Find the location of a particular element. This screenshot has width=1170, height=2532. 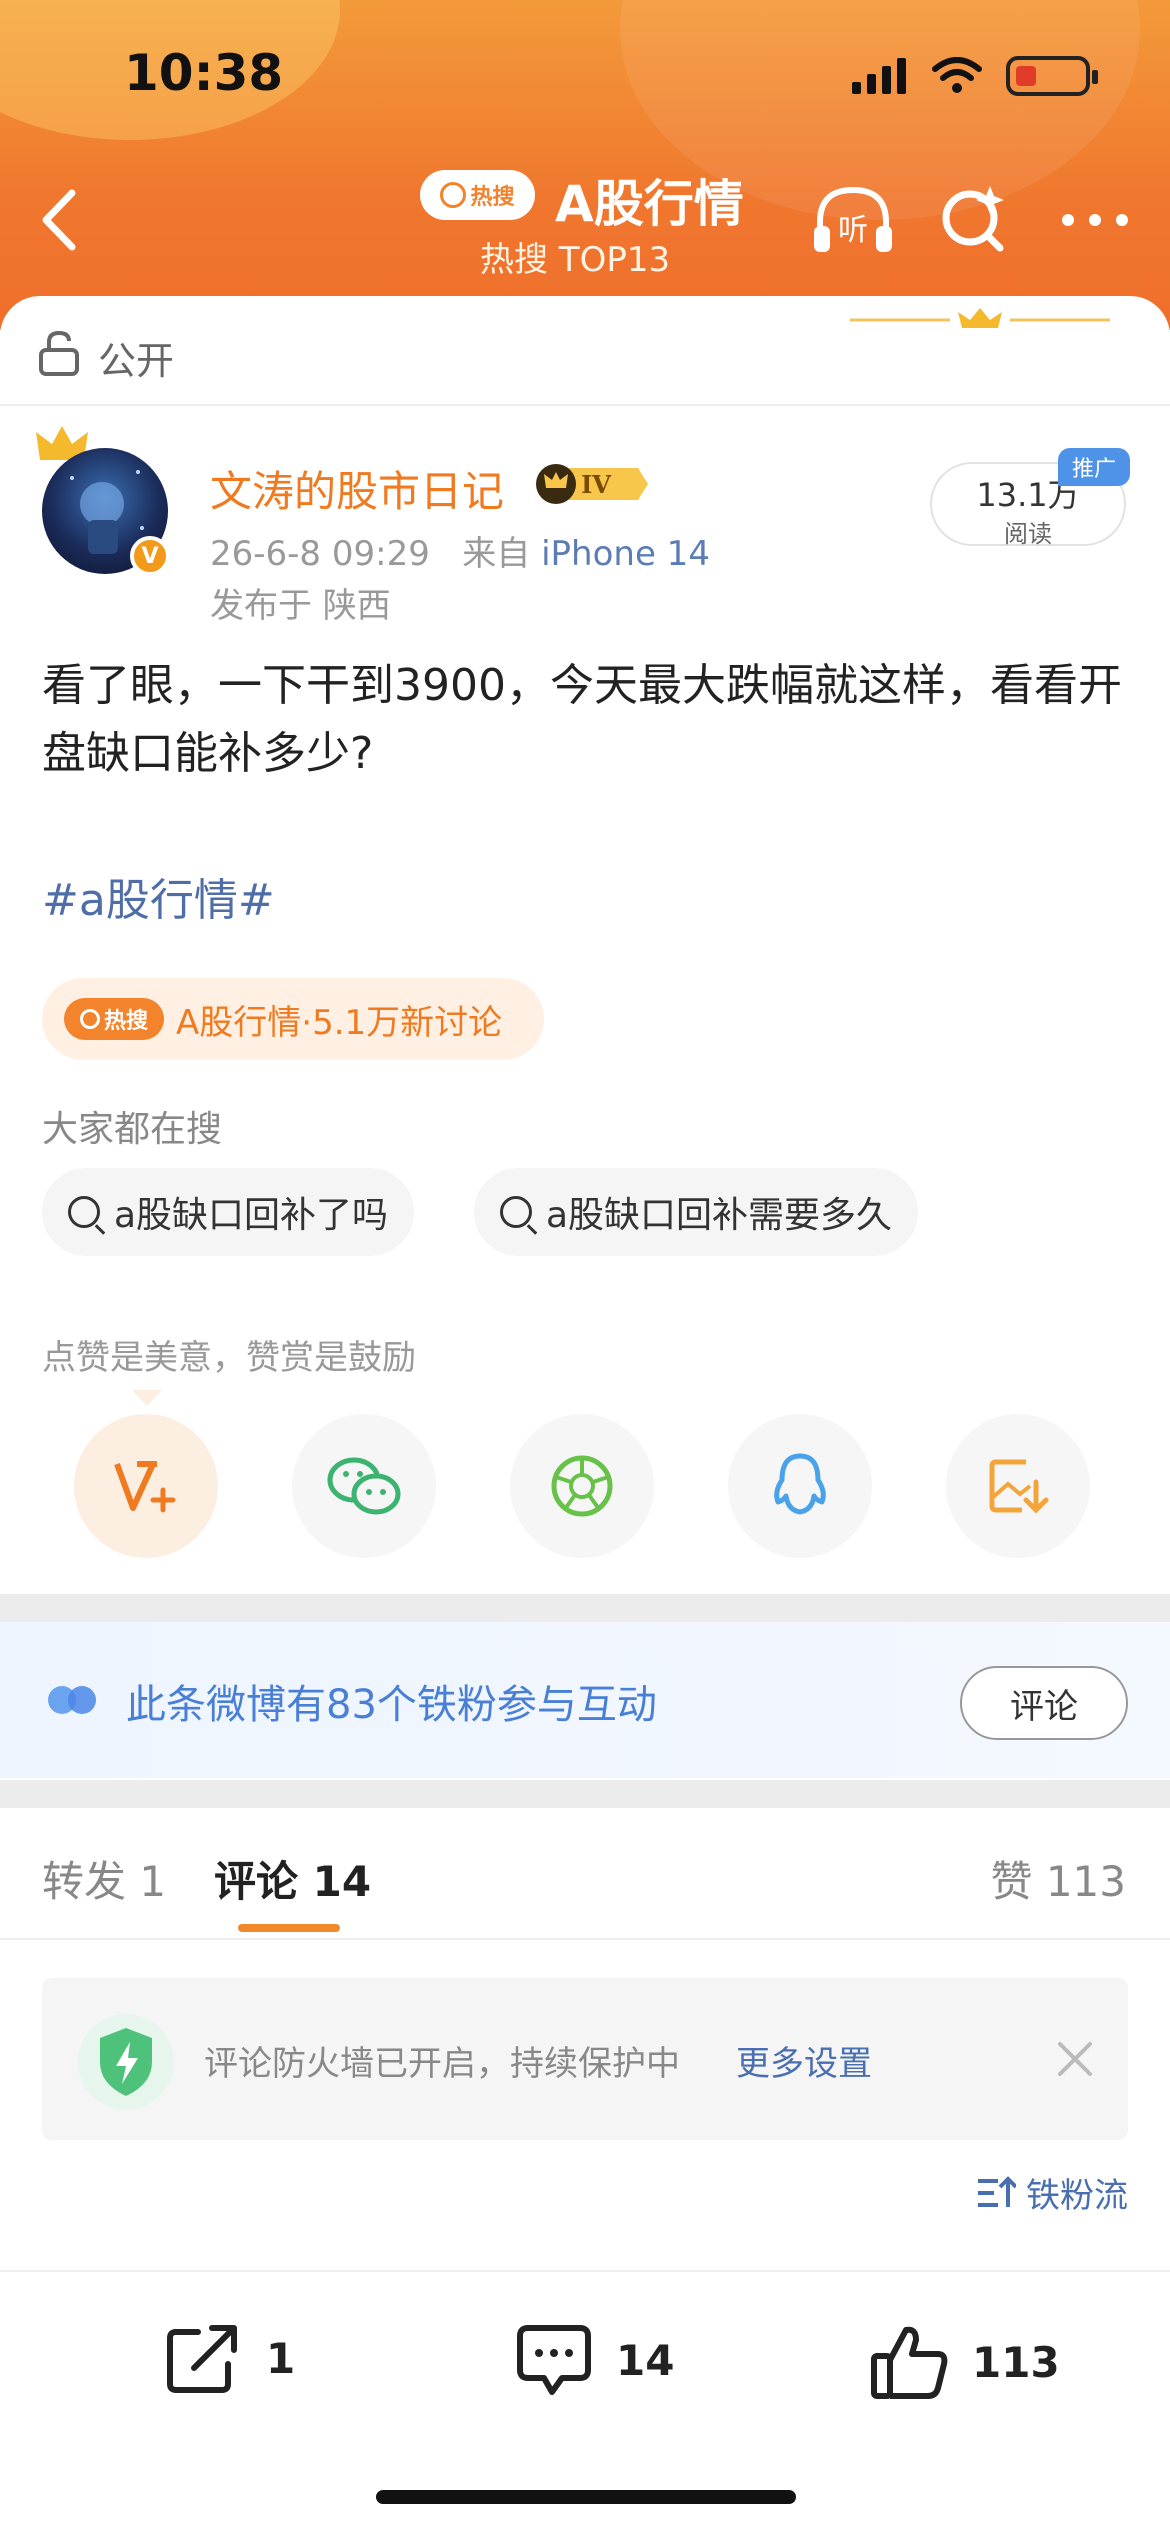

level-label: IV is located at coordinates (596, 484).